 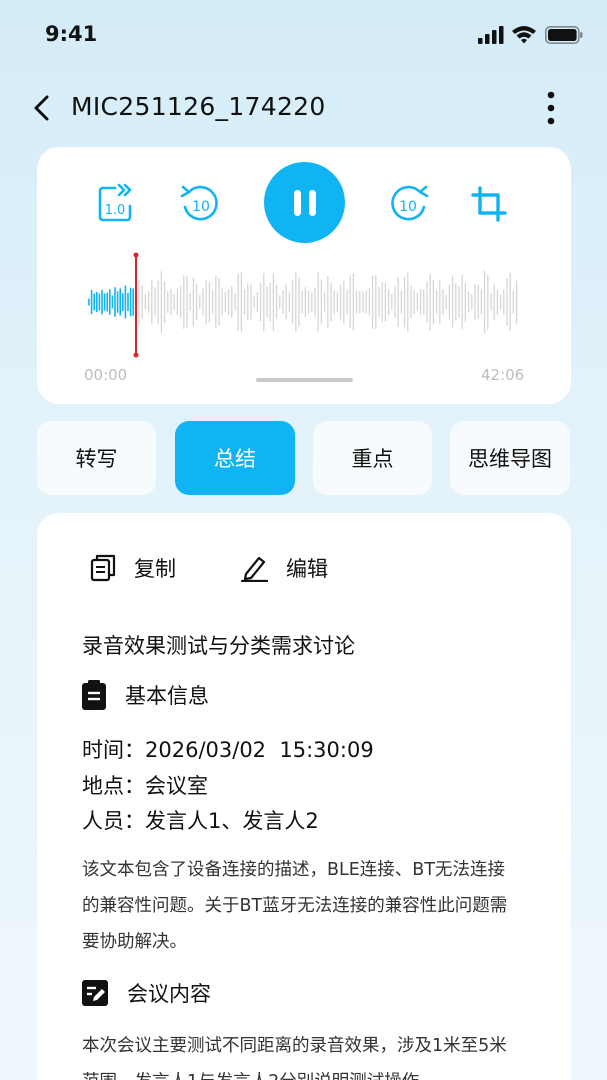 I want to click on cellular-signal-icon, so click(x=491, y=35).